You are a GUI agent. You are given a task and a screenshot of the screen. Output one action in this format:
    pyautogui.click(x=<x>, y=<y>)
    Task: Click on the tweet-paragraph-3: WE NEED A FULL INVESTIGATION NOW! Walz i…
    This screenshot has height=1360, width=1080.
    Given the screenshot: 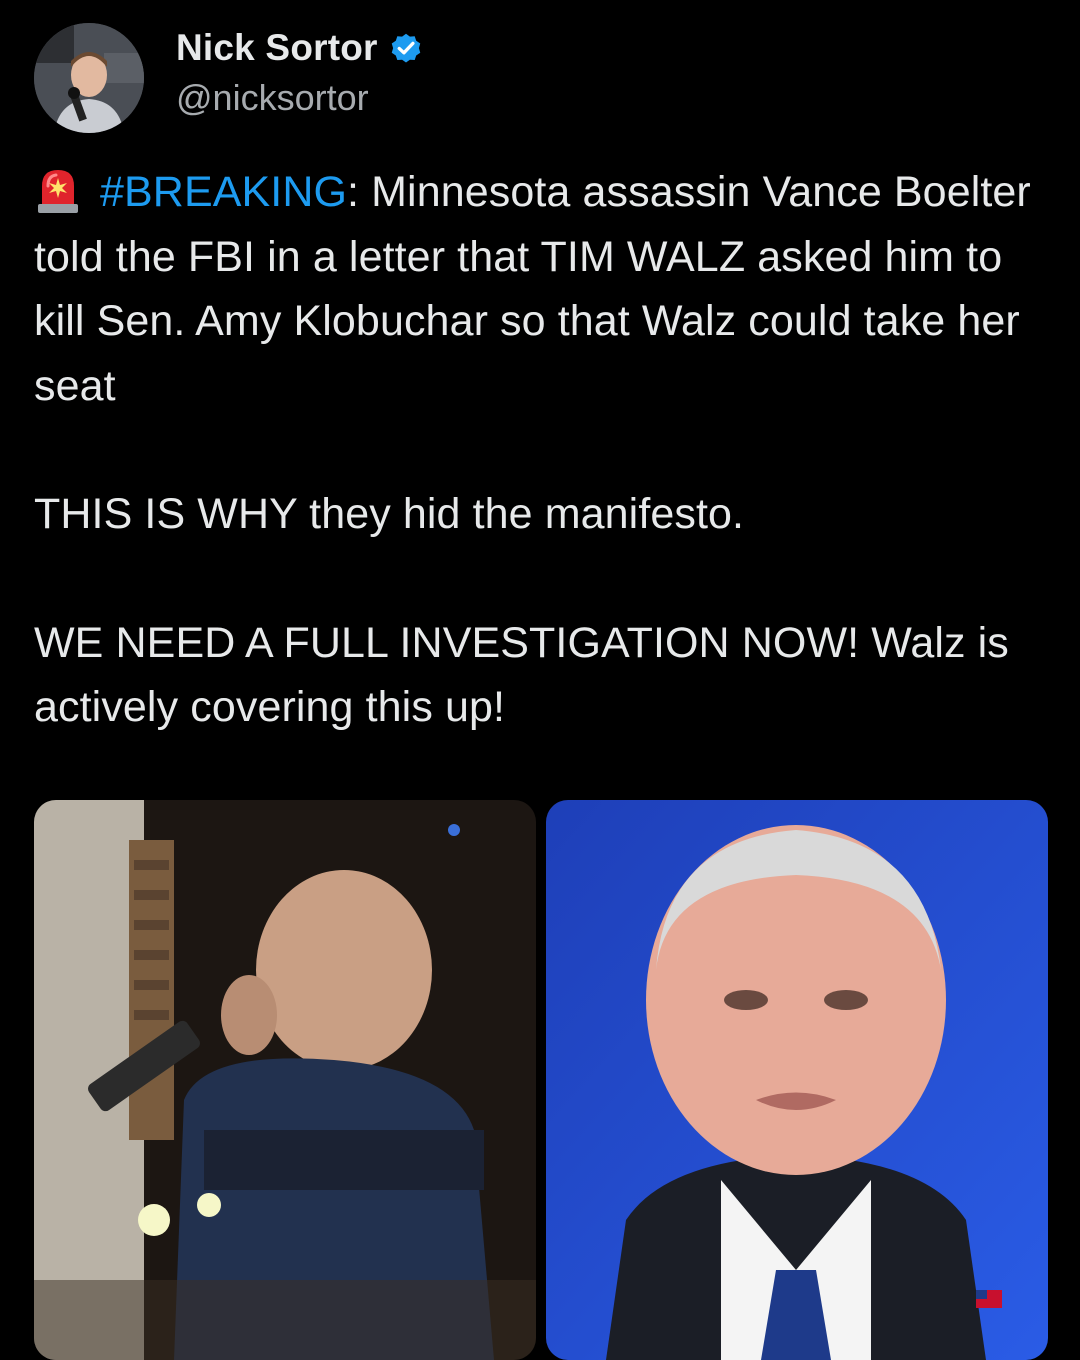 What is the action you would take?
    pyautogui.click(x=527, y=675)
    